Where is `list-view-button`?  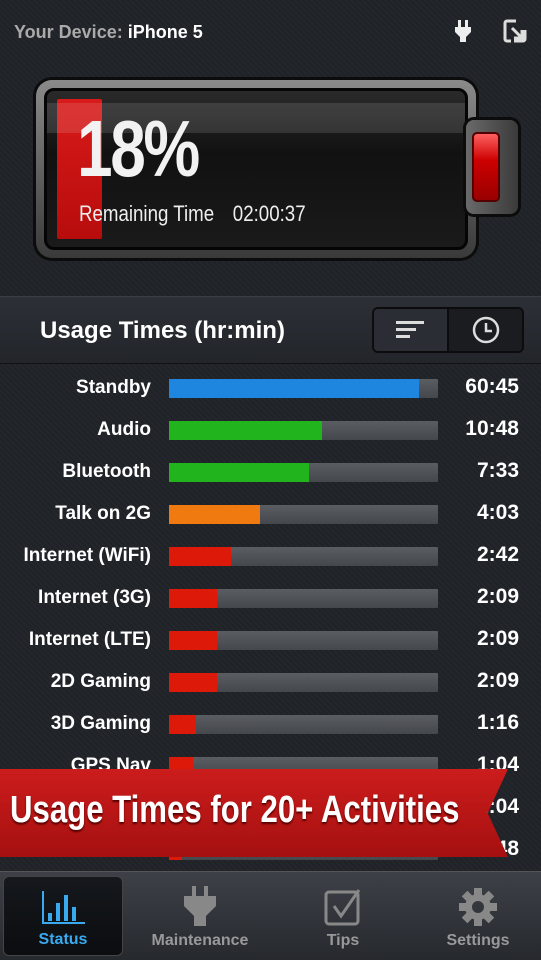 list-view-button is located at coordinates (411, 330).